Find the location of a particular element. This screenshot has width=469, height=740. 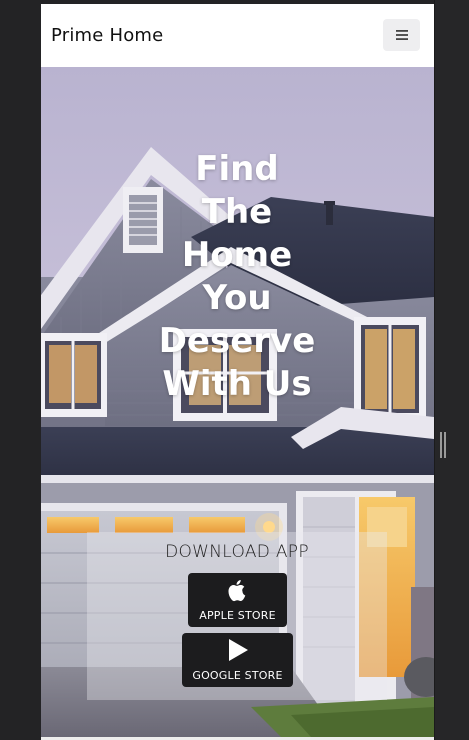

headline-line: Home is located at coordinates (237, 254).